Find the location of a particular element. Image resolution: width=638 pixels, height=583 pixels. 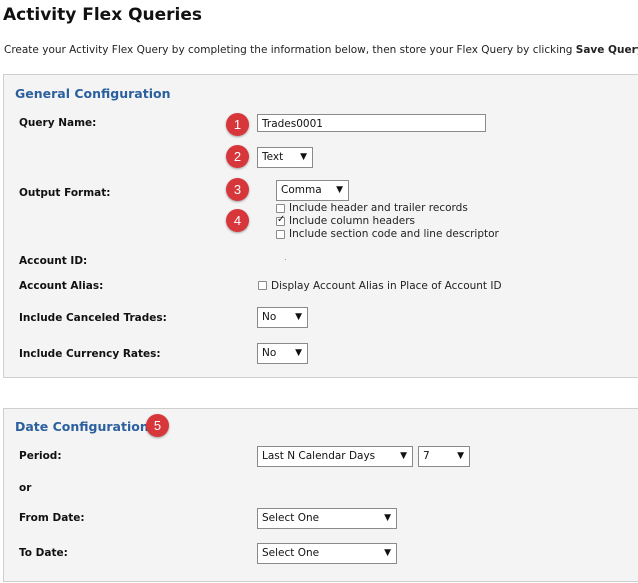

format-type-value: Text is located at coordinates (273, 157).